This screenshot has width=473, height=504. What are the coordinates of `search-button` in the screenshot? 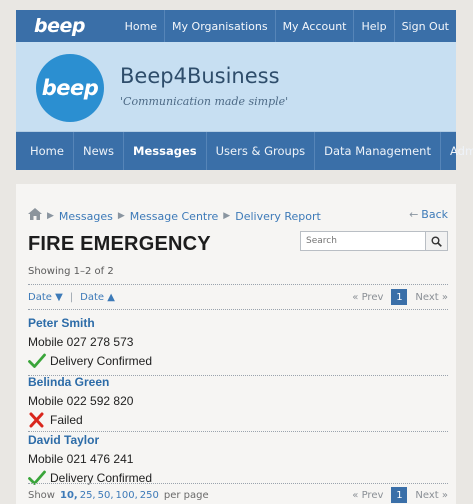 It's located at (437, 241).